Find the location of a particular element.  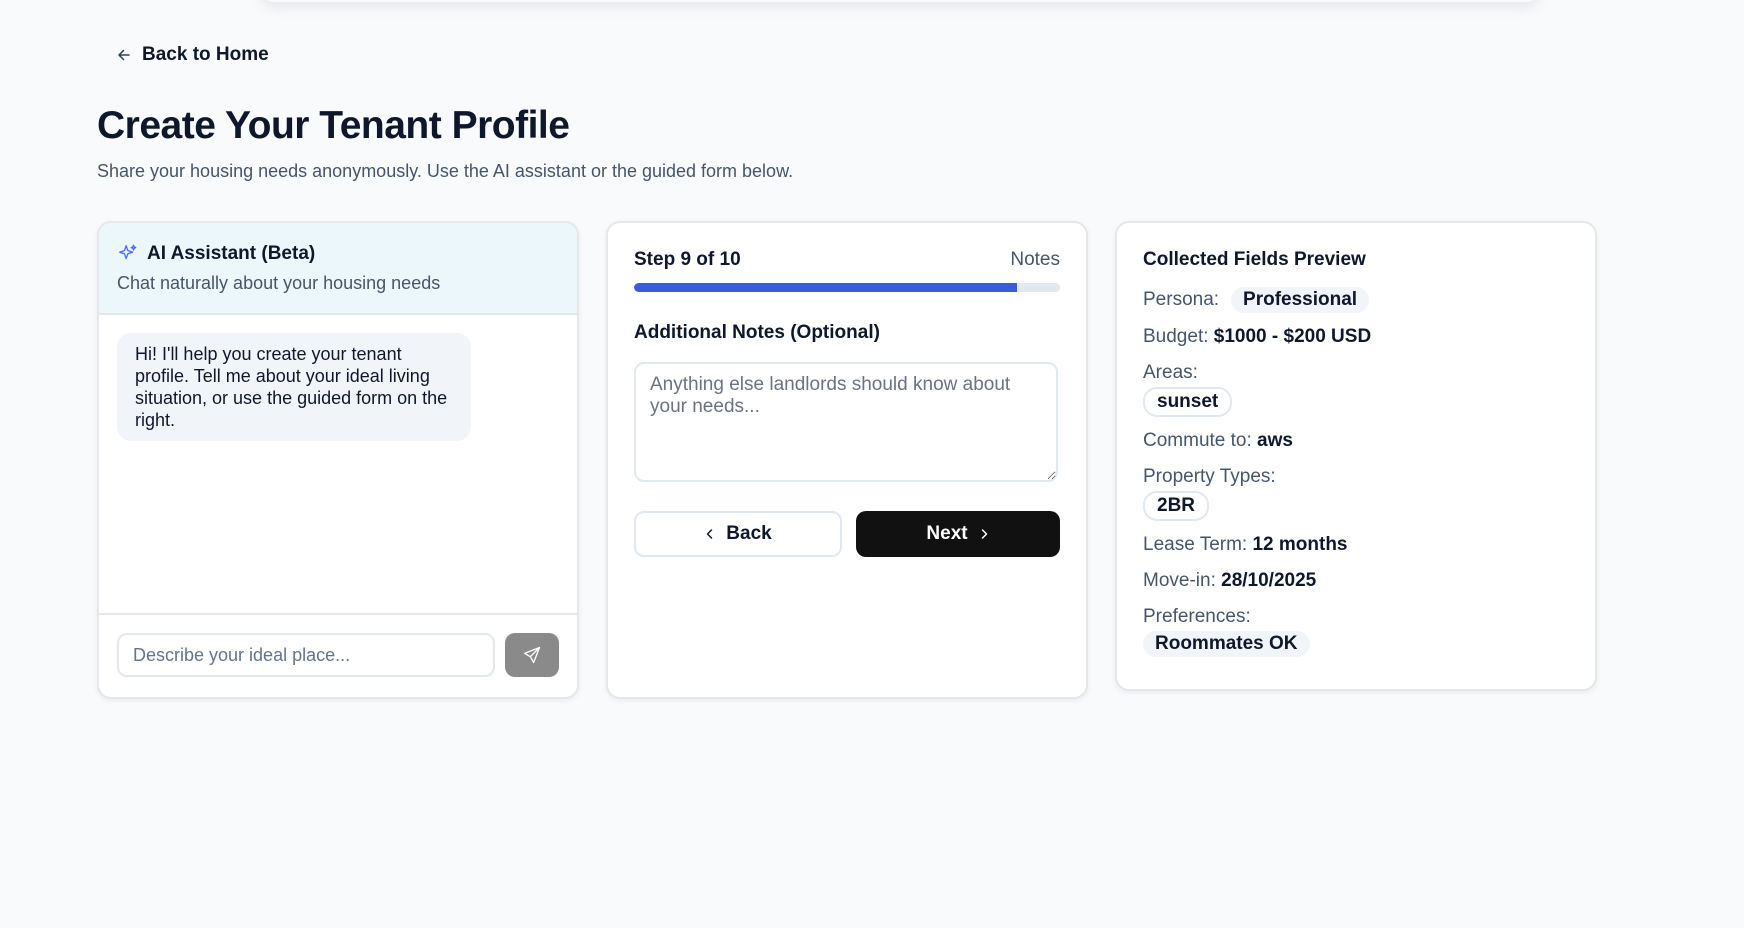

budget-value: $1000 - $200 USD is located at coordinates (1292, 336).